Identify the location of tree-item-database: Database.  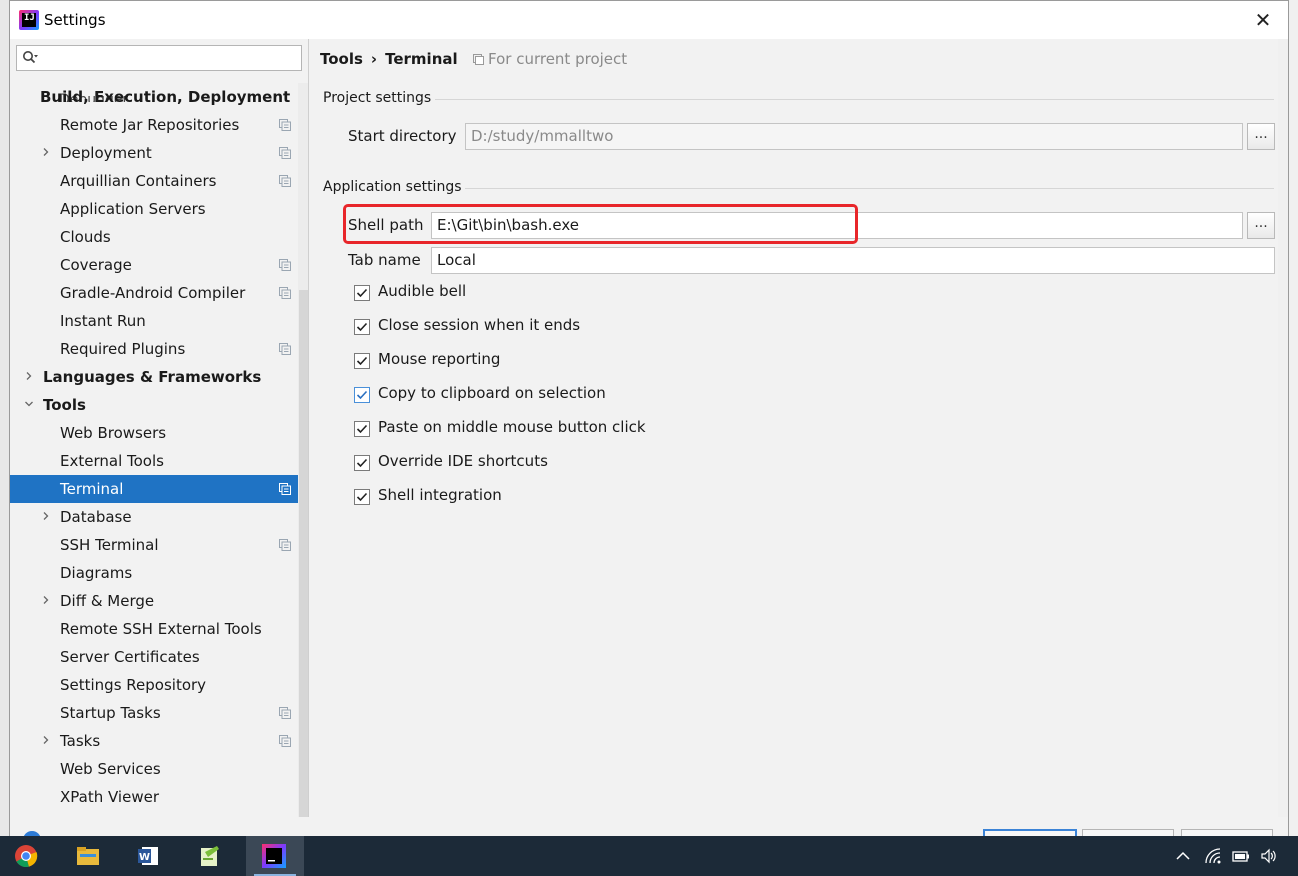
(154, 517).